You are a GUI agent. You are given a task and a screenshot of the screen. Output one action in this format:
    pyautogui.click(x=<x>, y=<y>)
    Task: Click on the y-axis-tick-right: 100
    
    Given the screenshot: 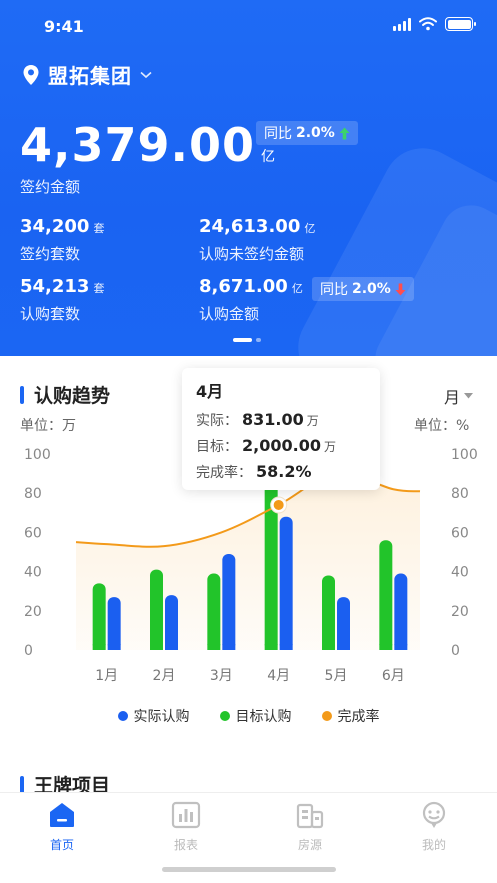 What is the action you would take?
    pyautogui.click(x=464, y=455)
    